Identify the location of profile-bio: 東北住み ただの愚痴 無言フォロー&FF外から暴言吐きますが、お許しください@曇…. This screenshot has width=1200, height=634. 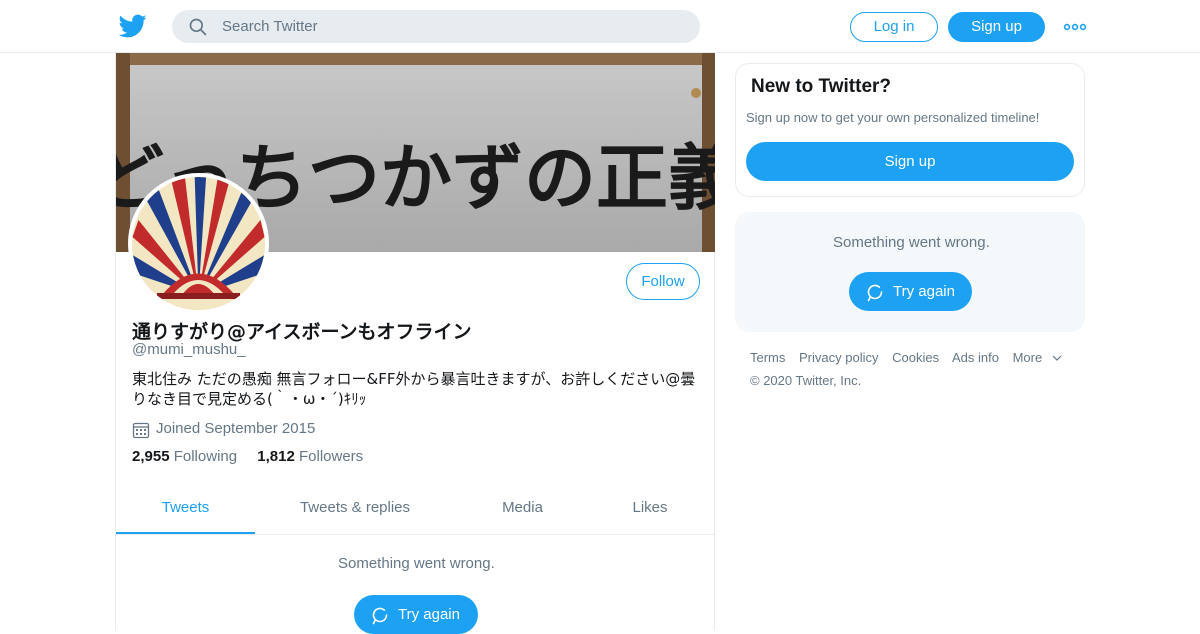
(414, 389).